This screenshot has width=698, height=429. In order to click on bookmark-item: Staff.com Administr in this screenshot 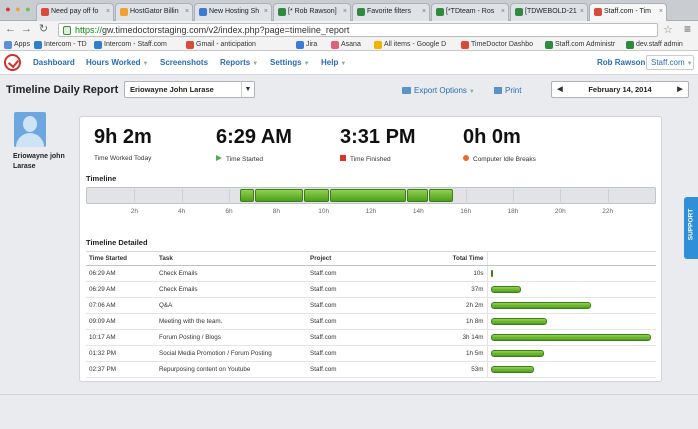, I will do `click(580, 45)`.